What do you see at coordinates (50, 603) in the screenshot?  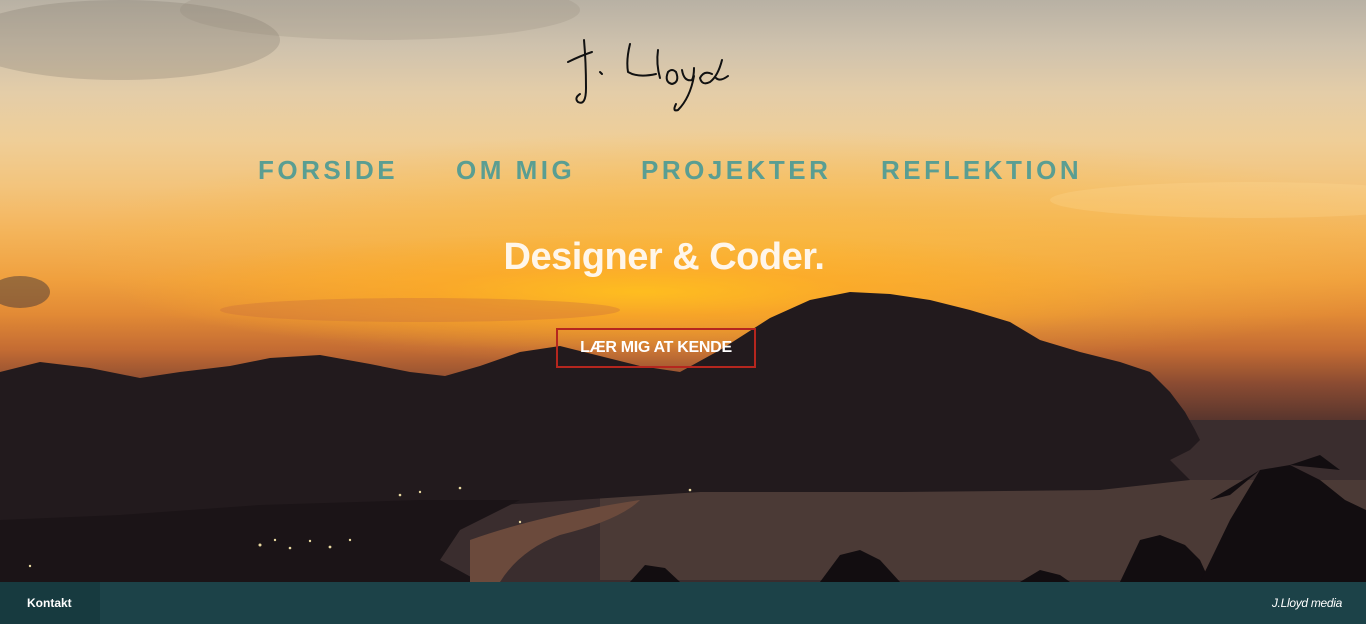 I see `footer-contact-link: Kontakt` at bounding box center [50, 603].